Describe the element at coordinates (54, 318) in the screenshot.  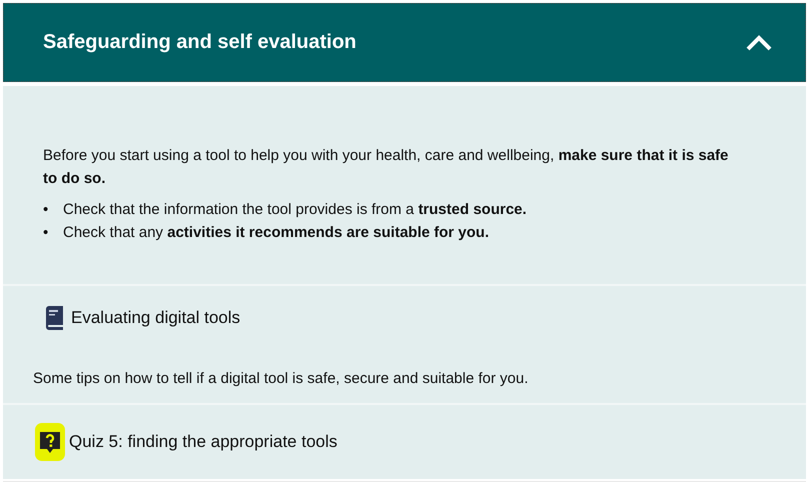
I see `book-icon` at that location.